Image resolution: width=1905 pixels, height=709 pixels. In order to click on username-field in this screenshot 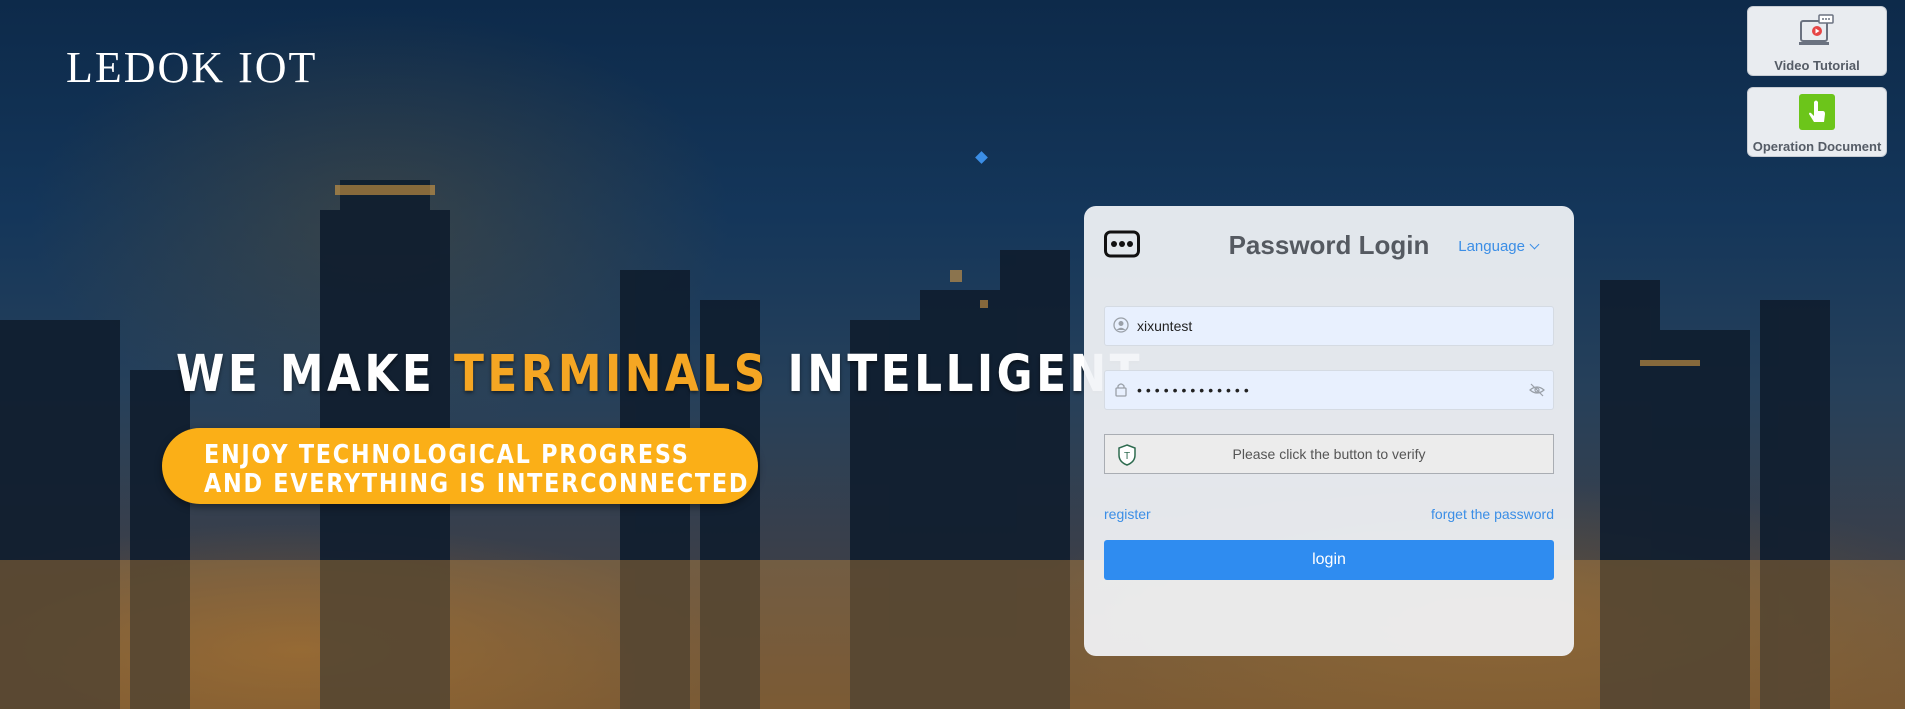, I will do `click(1329, 326)`.